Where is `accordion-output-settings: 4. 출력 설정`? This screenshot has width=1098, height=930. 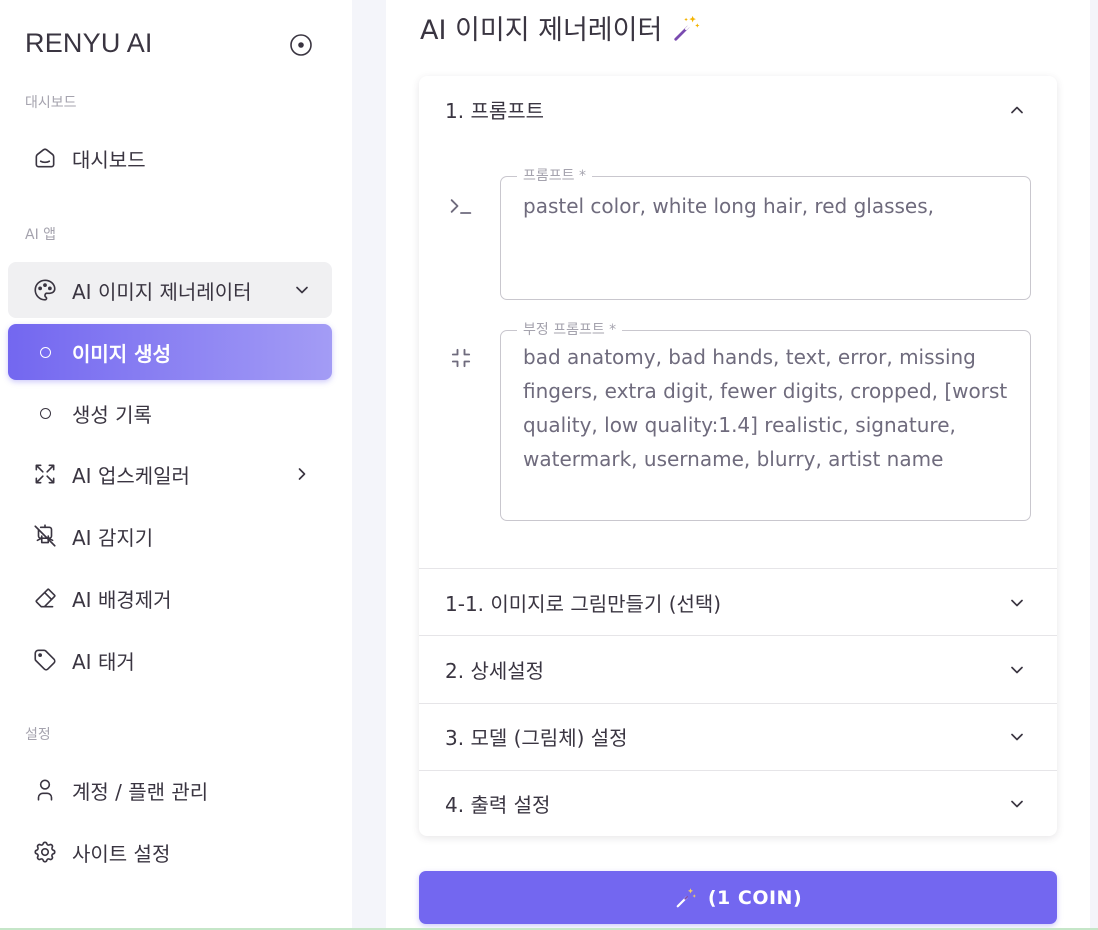
accordion-output-settings: 4. 출력 설정 is located at coordinates (738, 803).